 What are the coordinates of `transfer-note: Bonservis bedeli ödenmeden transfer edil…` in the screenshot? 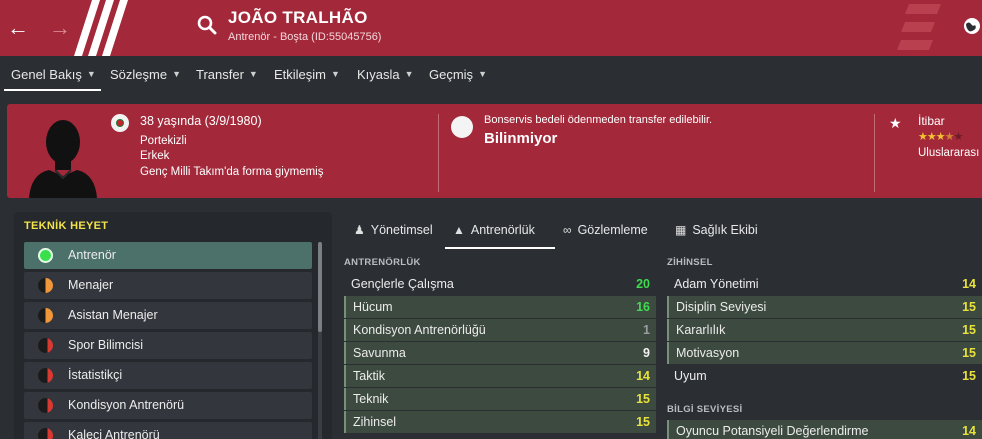 It's located at (598, 120).